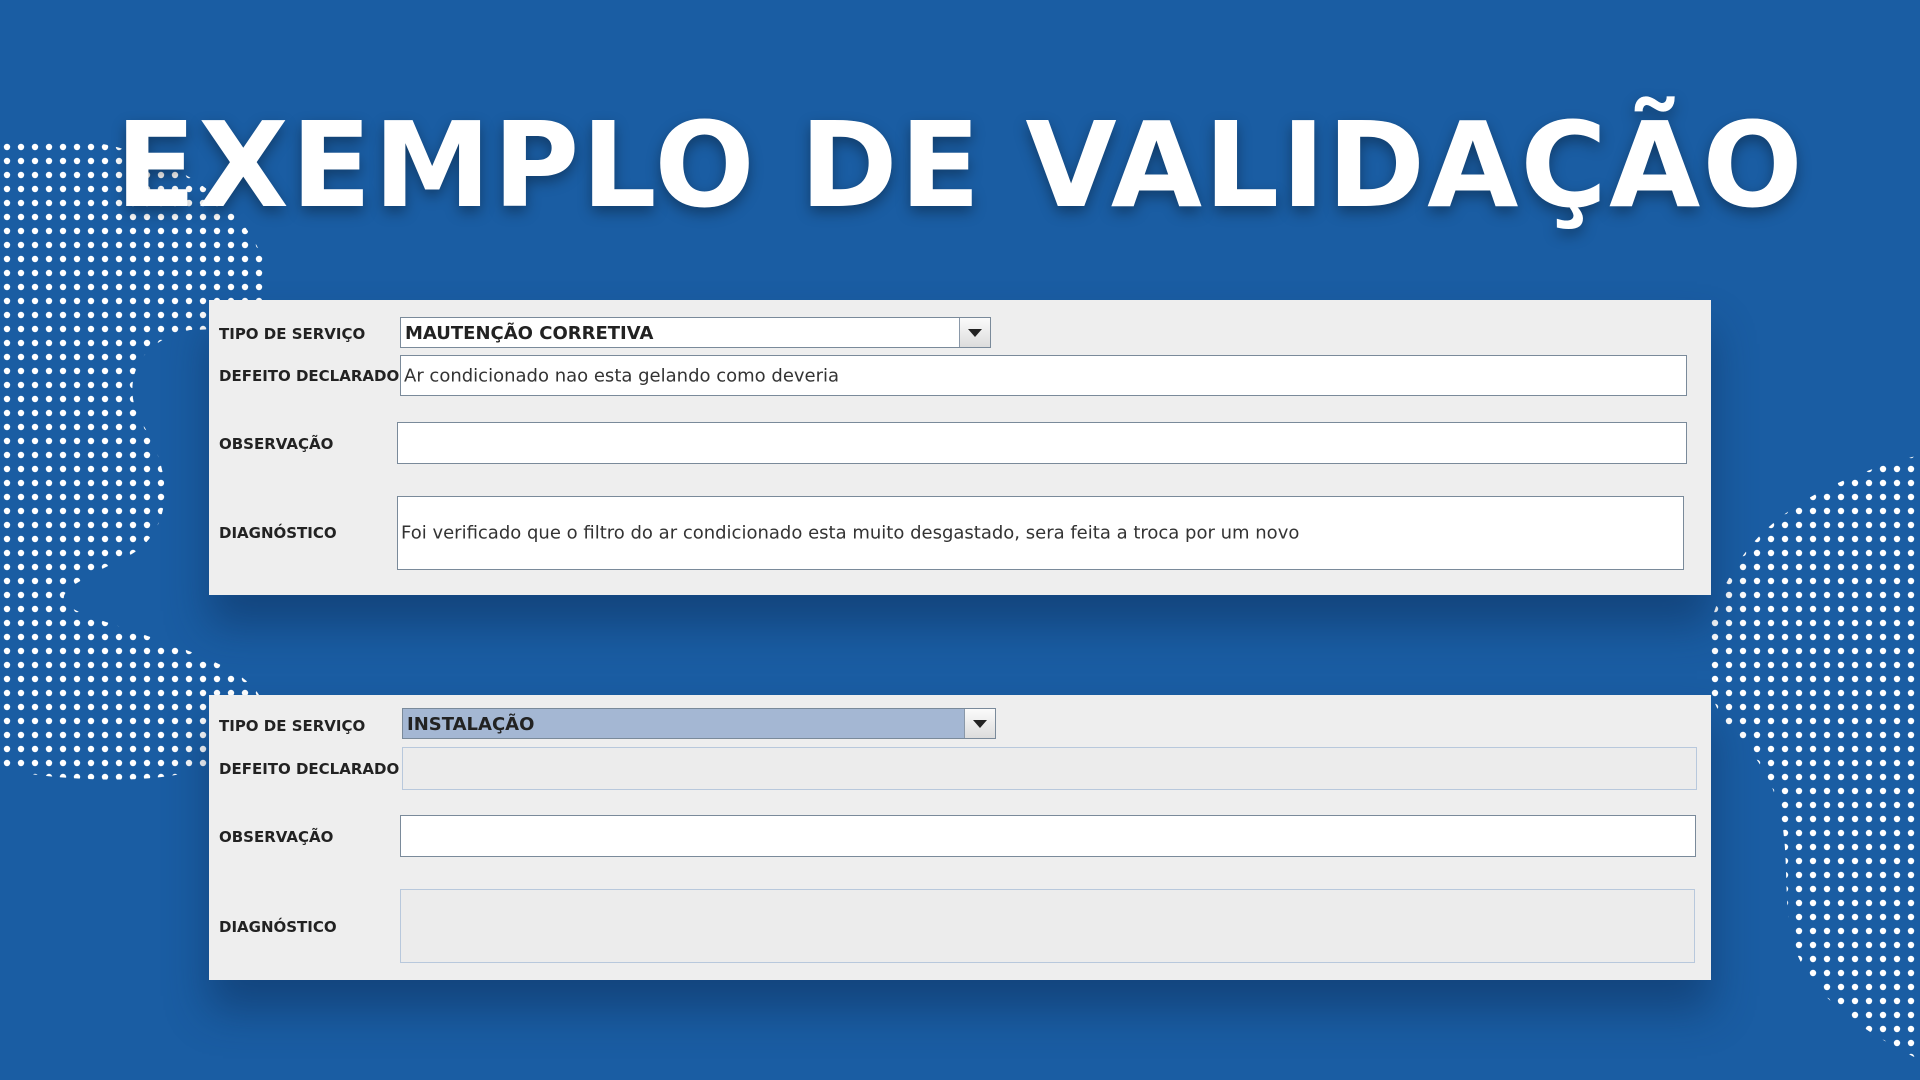 Image resolution: width=1920 pixels, height=1080 pixels. Describe the element at coordinates (960, 165) in the screenshot. I see `page-title: EXEMPLO DE VALIDAÇÃO` at that location.